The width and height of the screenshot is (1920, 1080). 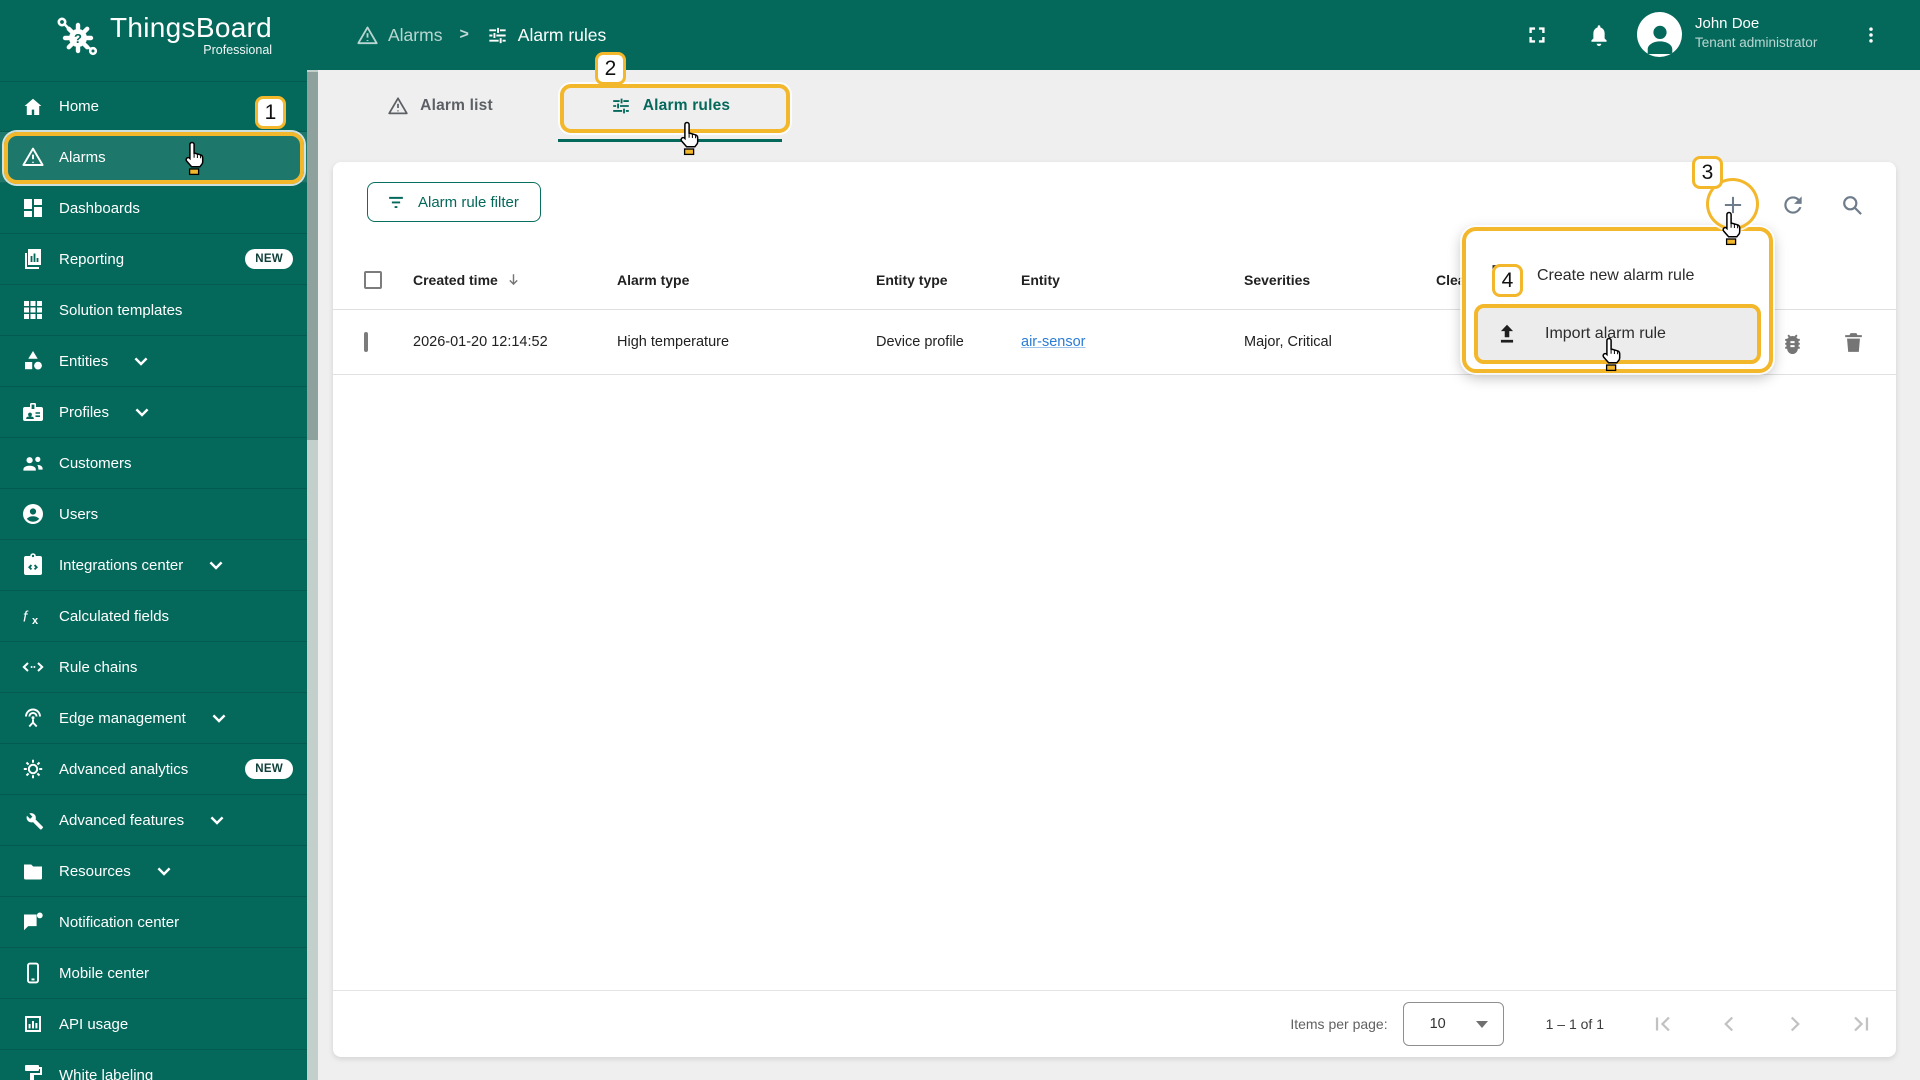 I want to click on breadcrumb-item-alarm-rules: Alarm rules, so click(x=546, y=35).